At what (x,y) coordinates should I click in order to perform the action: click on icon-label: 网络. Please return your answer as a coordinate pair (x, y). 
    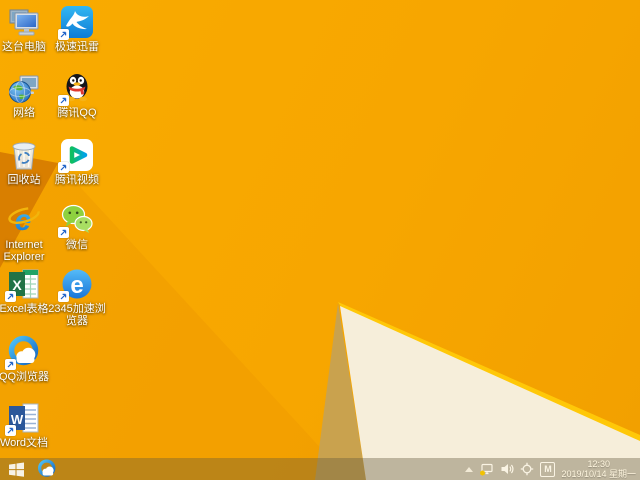
    Looking at the image, I should click on (24, 113).